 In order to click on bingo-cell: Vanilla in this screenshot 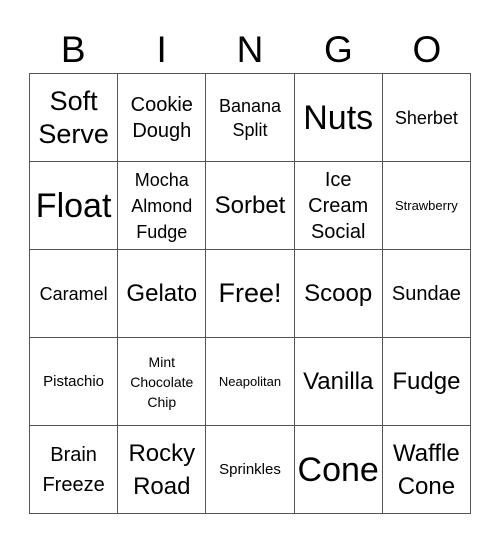, I will do `click(338, 382)`.